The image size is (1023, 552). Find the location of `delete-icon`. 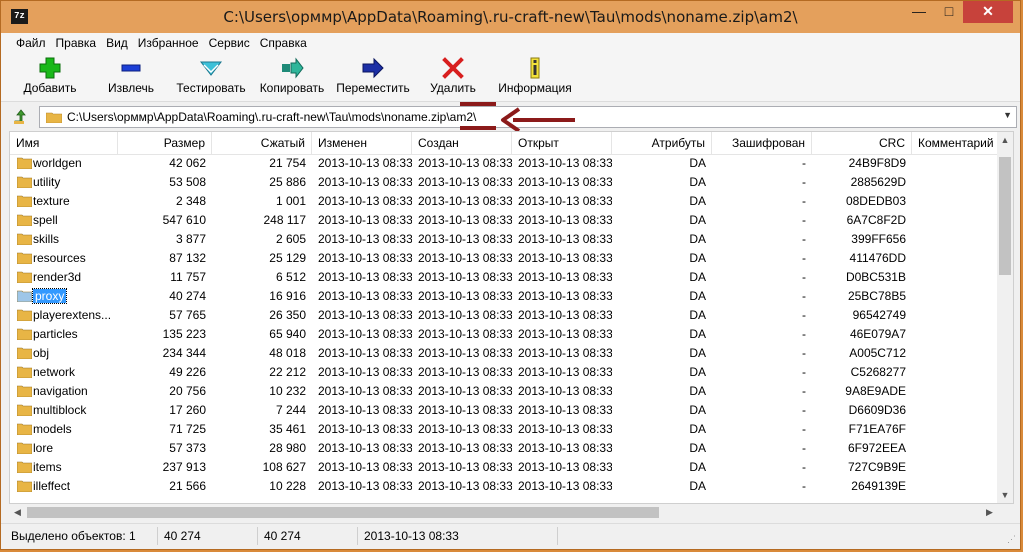

delete-icon is located at coordinates (453, 68).